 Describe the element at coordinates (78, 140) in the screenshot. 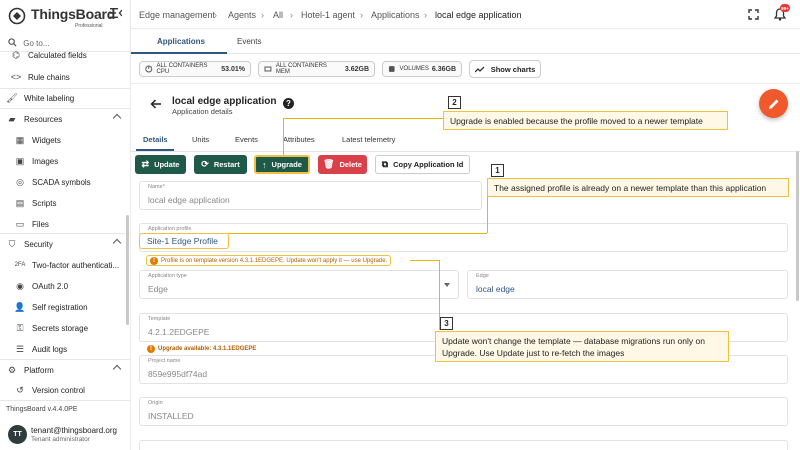

I see `sidebar-item-widgets: ▦ Widgets` at that location.